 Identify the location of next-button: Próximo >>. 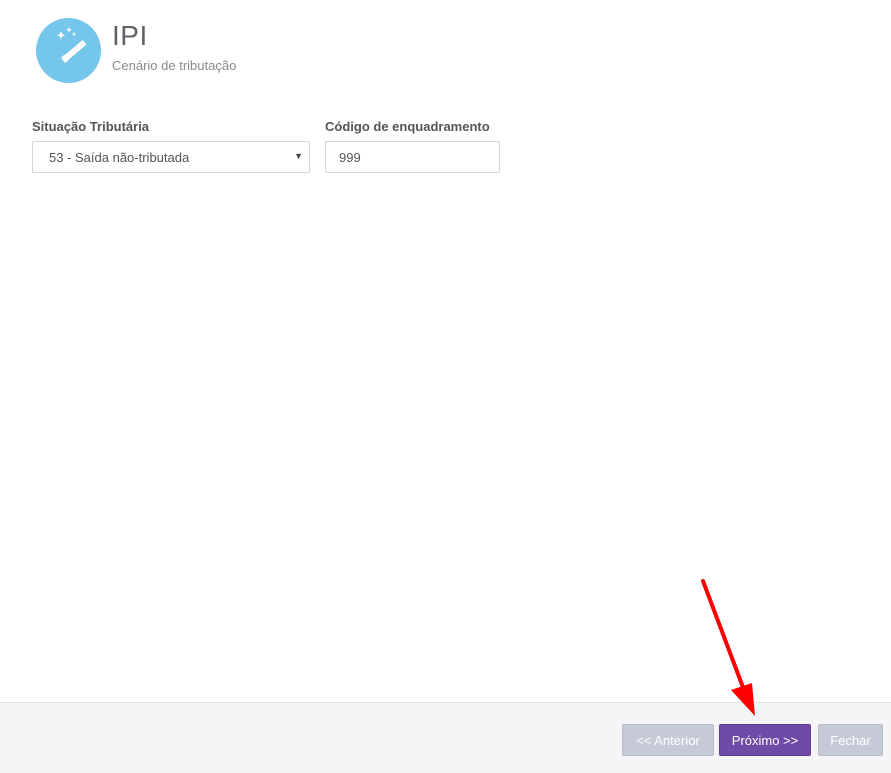
(765, 740).